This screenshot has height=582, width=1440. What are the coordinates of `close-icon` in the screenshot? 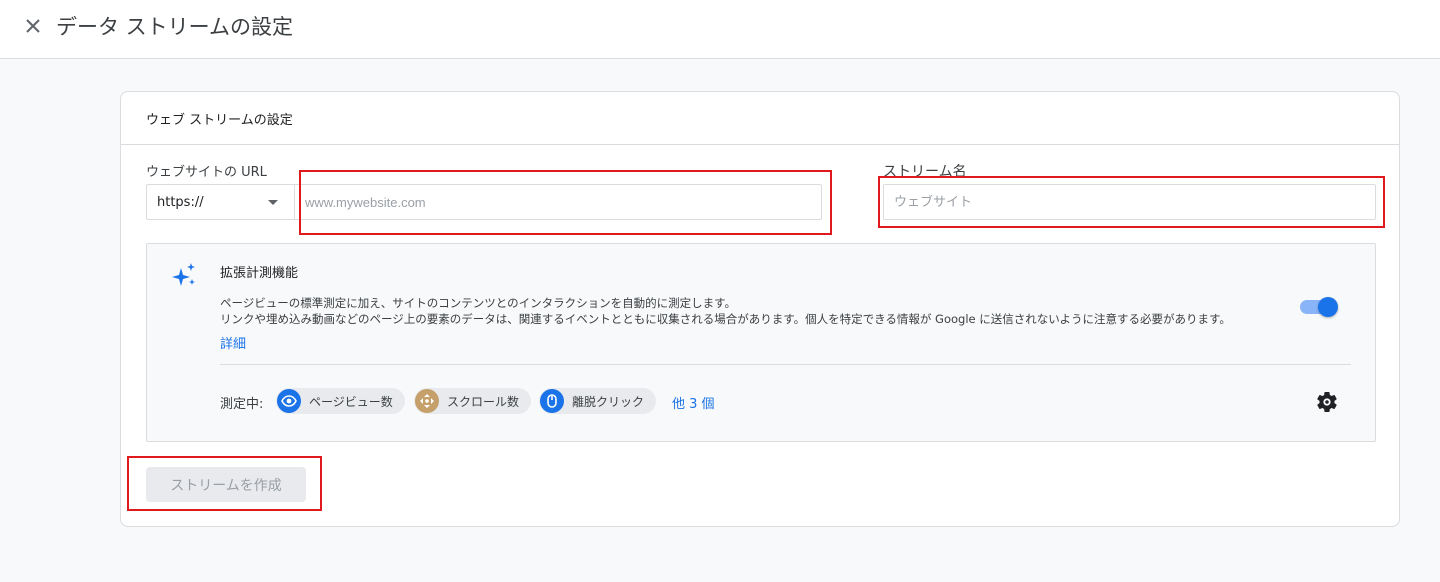 It's located at (33, 26).